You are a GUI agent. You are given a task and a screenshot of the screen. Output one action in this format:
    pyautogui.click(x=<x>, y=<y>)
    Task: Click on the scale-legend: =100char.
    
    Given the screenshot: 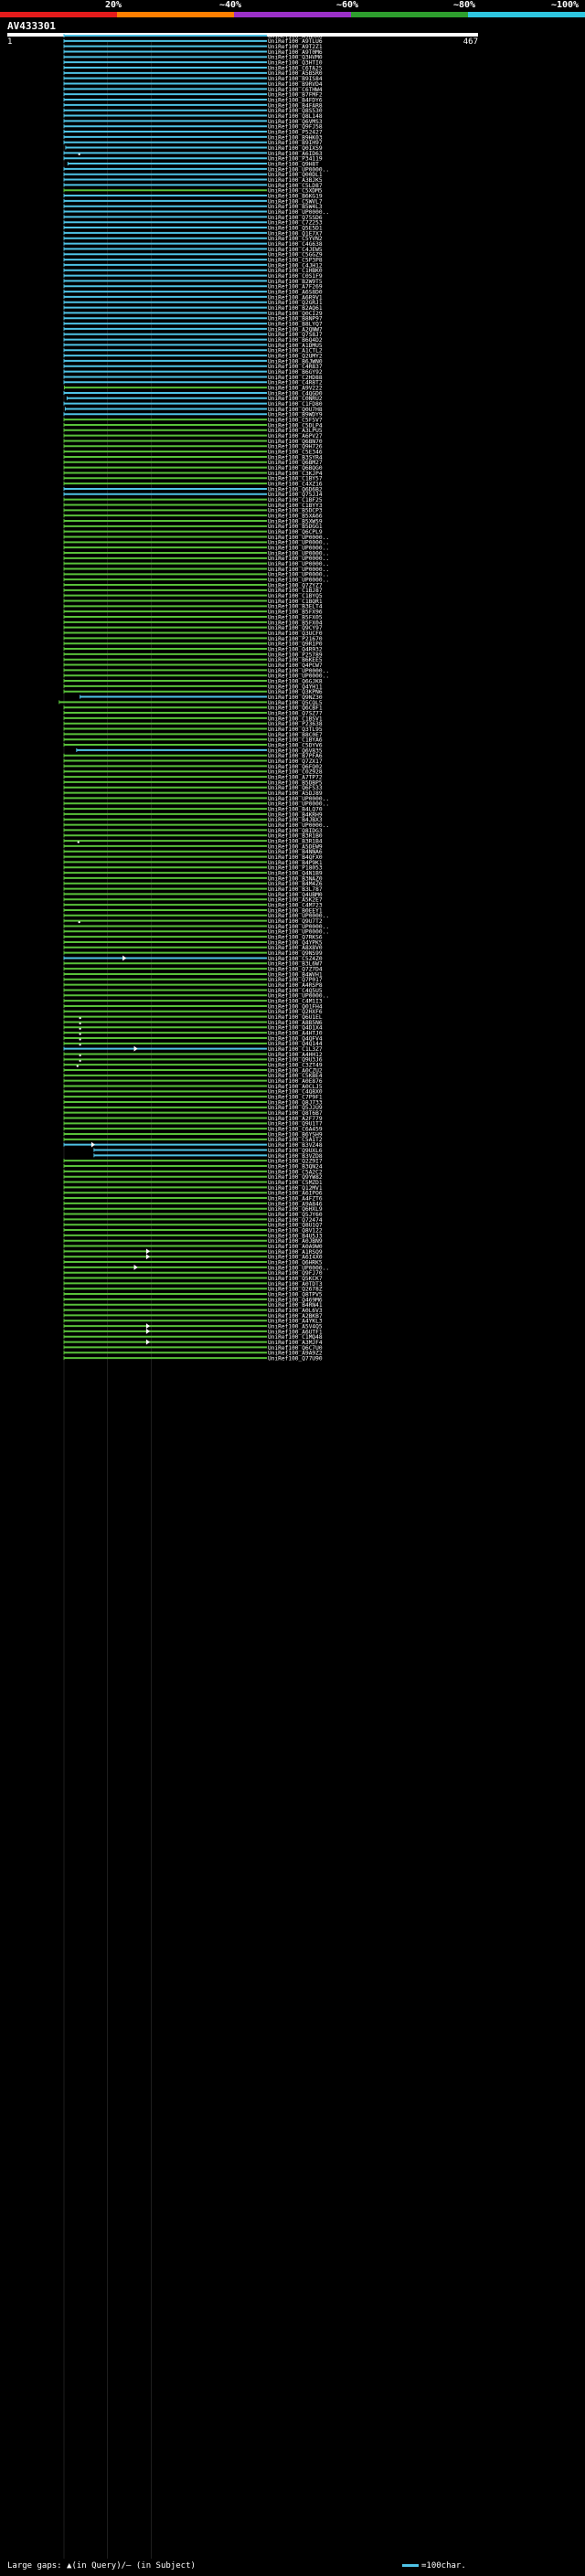 What is the action you would take?
    pyautogui.click(x=434, y=2565)
    